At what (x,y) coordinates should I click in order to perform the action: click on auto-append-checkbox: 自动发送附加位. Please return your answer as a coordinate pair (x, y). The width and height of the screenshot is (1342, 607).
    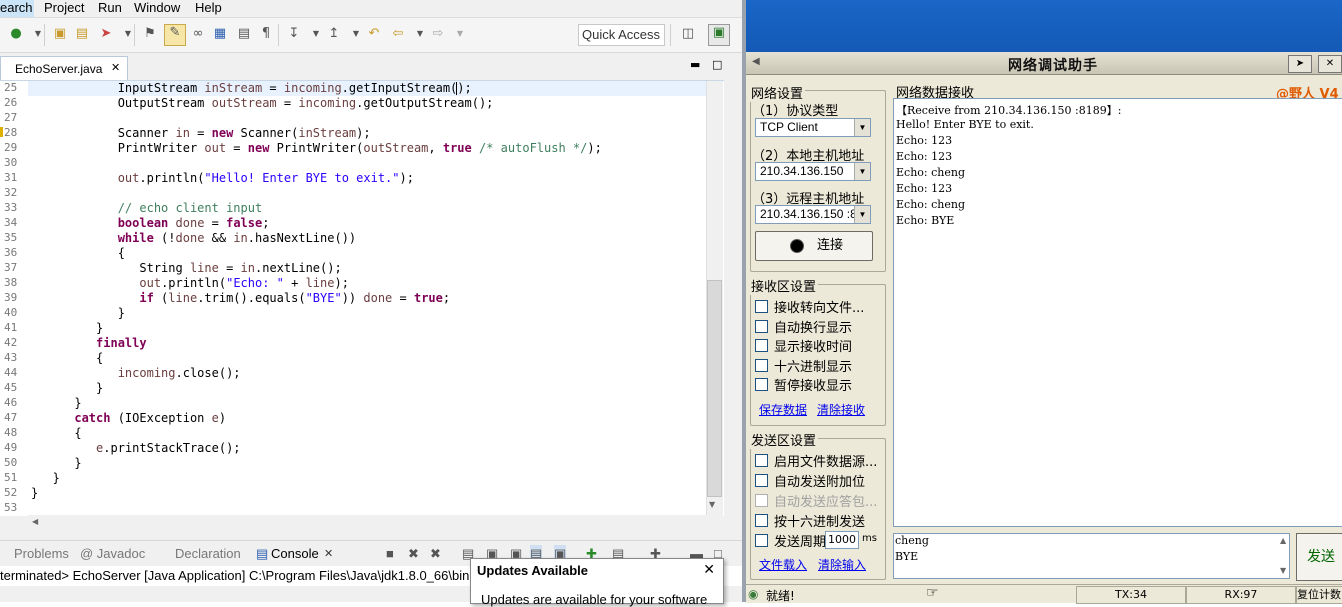
    Looking at the image, I should click on (810, 480).